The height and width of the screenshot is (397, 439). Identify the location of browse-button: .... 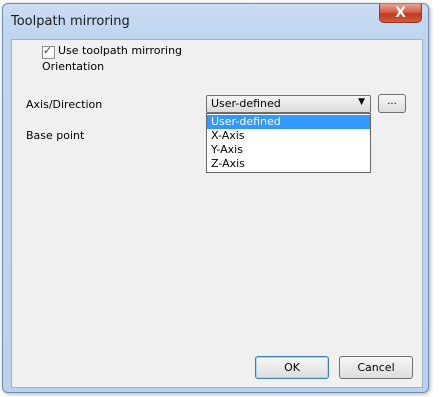
(392, 103).